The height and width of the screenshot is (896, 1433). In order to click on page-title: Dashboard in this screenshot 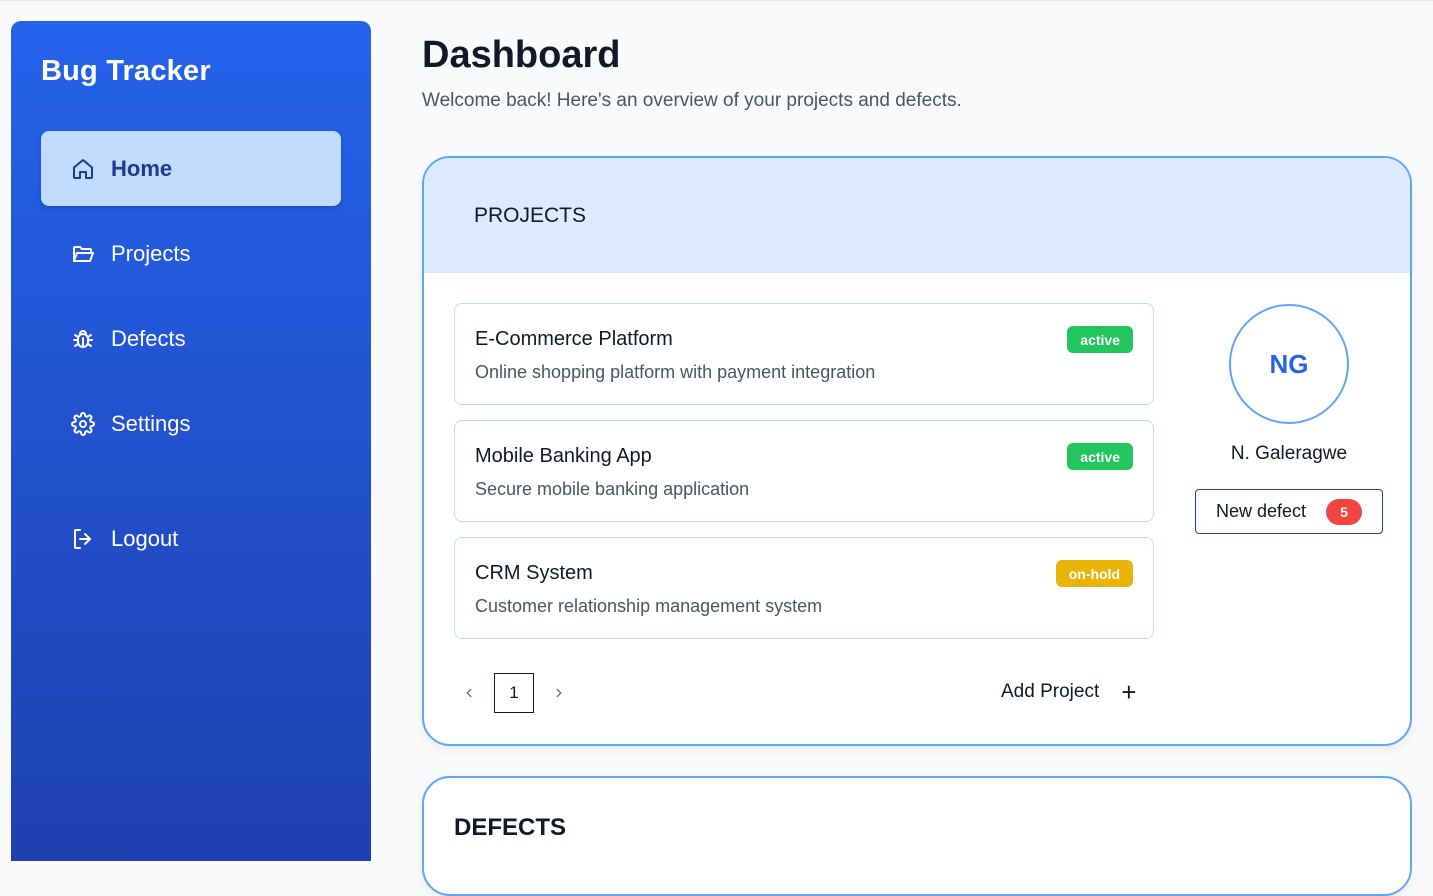, I will do `click(521, 55)`.